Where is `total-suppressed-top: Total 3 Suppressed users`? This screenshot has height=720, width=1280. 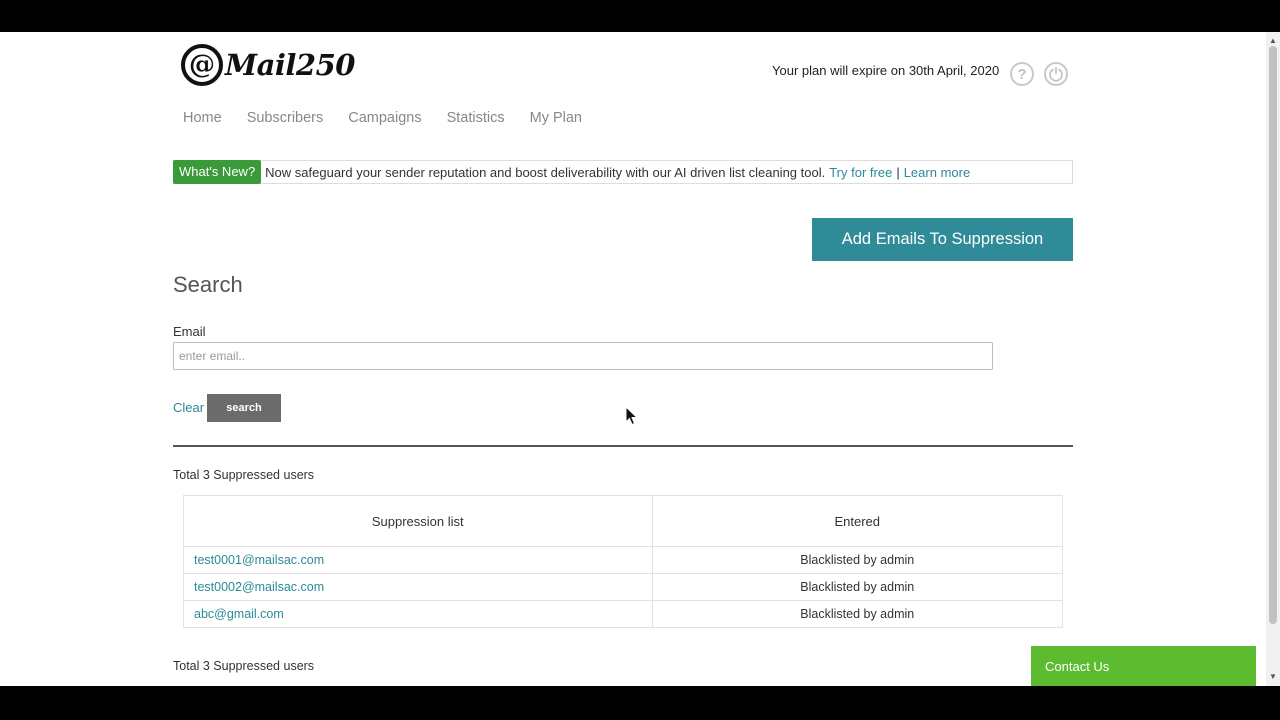
total-suppressed-top: Total 3 Suppressed users is located at coordinates (244, 475).